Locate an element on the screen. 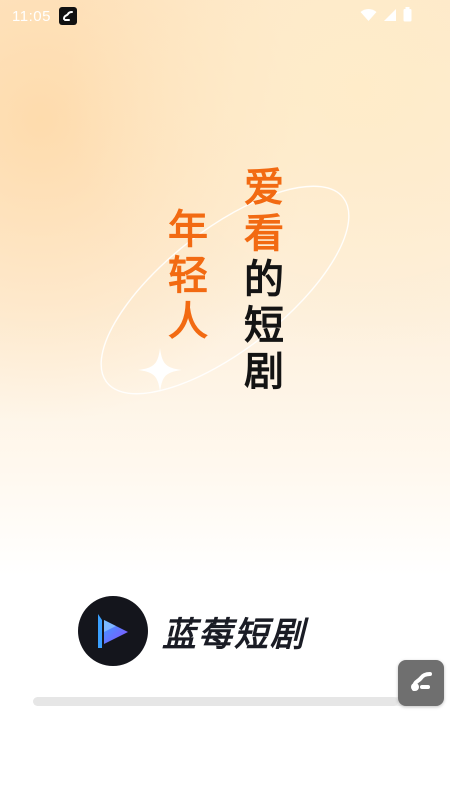 This screenshot has height=800, width=450. slogan-char: 年 is located at coordinates (188, 230).